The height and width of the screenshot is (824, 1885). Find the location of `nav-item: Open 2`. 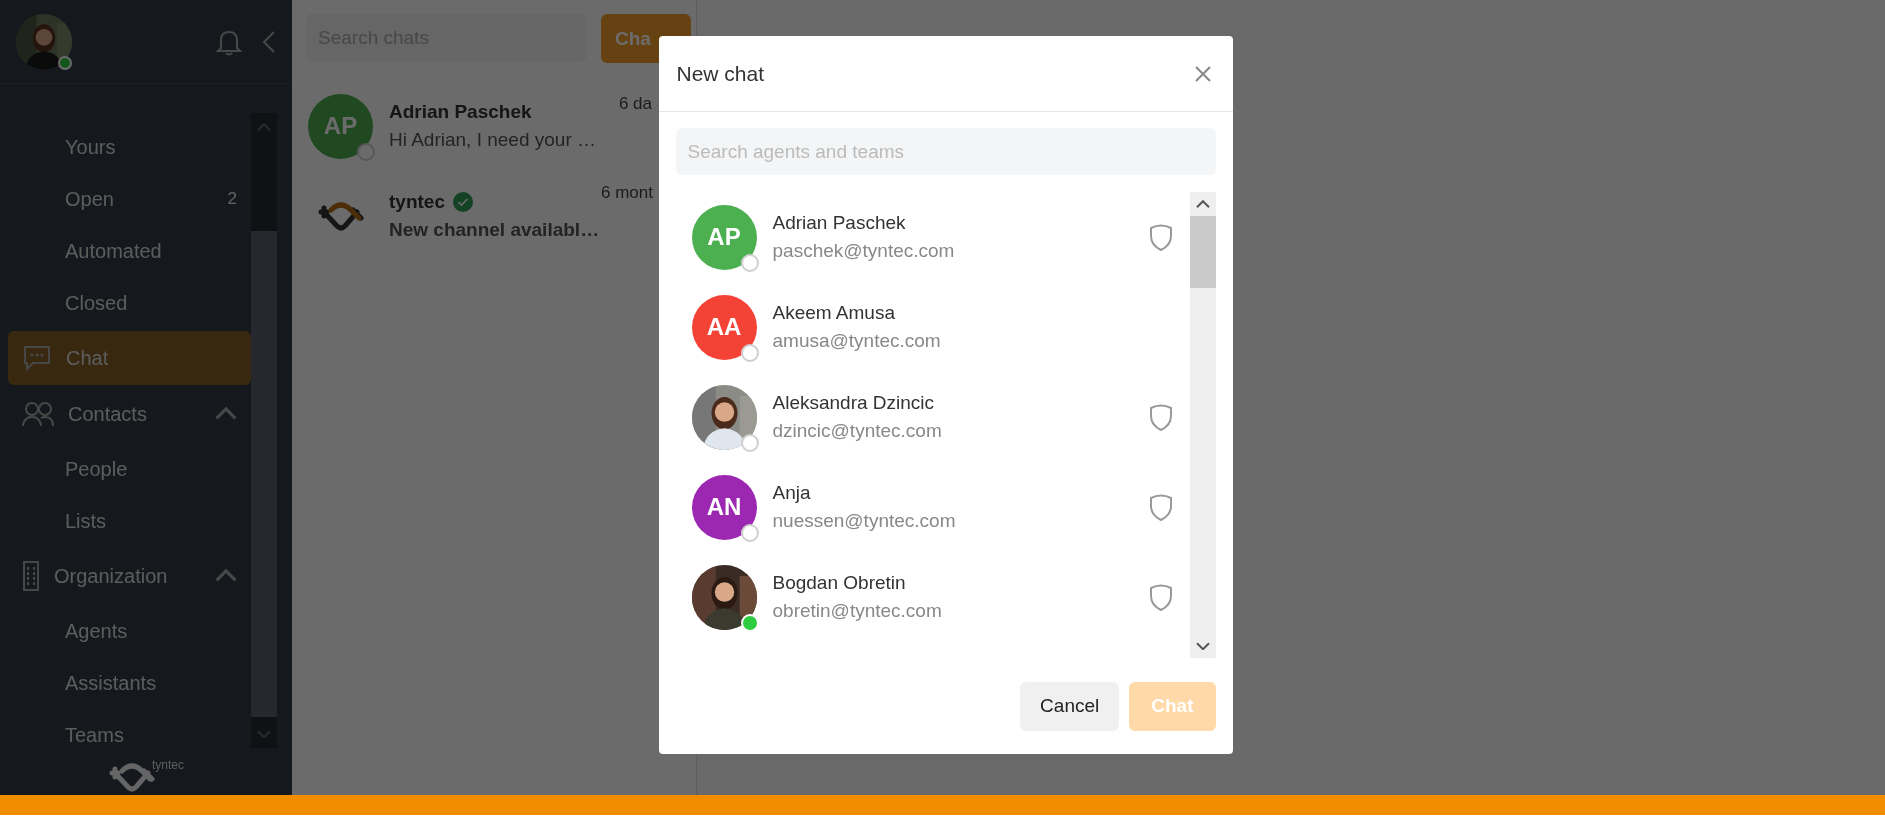

nav-item: Open 2 is located at coordinates (129, 199).